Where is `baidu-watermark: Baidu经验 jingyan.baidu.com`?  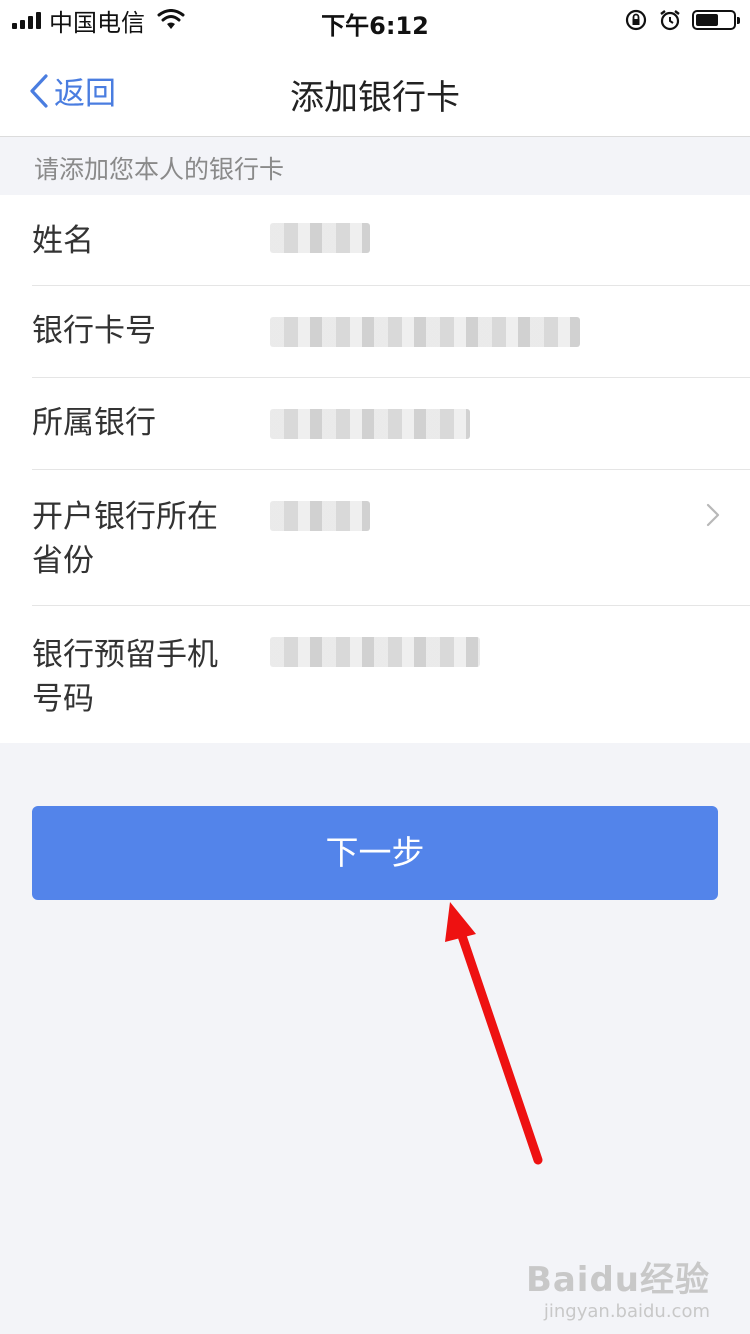
baidu-watermark: Baidu经验 jingyan.baidu.com is located at coordinates (618, 1287).